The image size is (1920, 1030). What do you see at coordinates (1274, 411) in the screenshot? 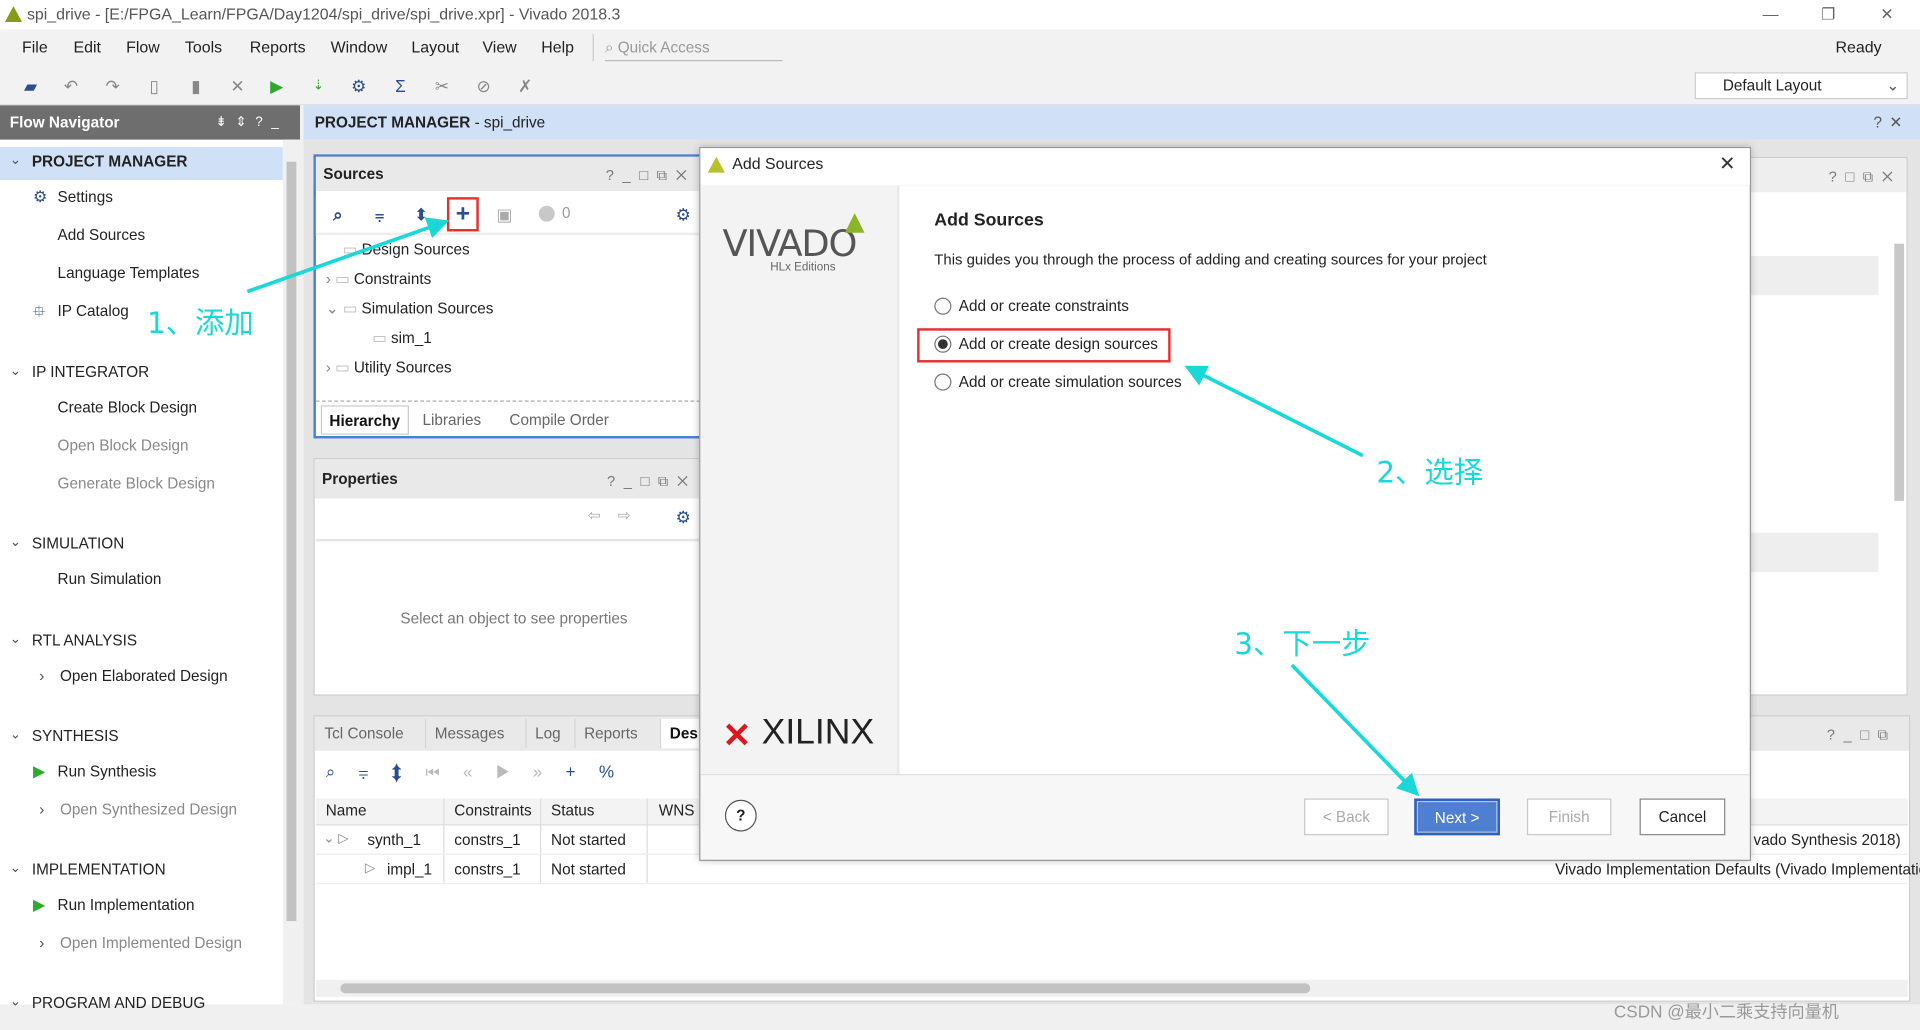
I see `arrow-step2` at bounding box center [1274, 411].